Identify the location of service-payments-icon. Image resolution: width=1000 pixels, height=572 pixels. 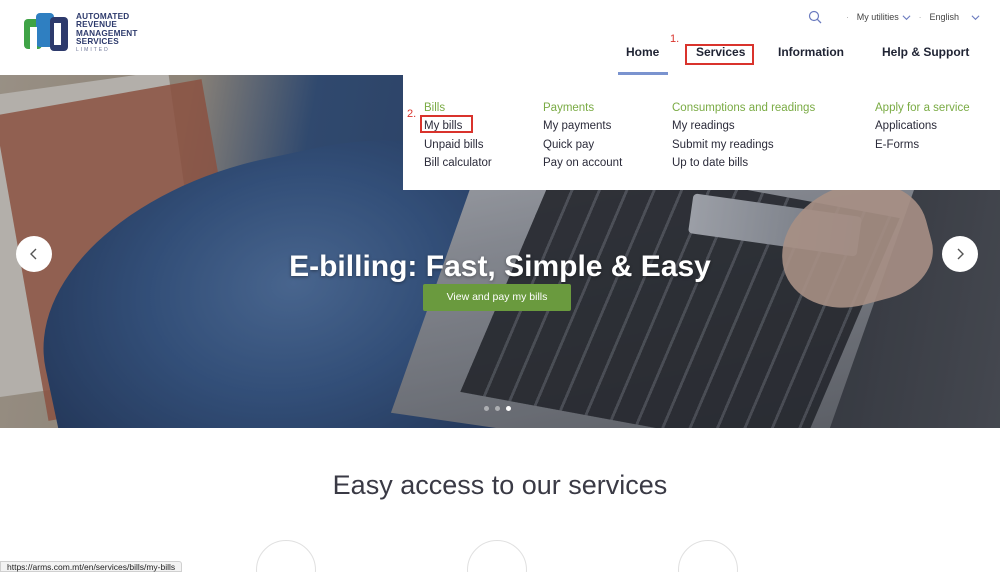
(708, 556).